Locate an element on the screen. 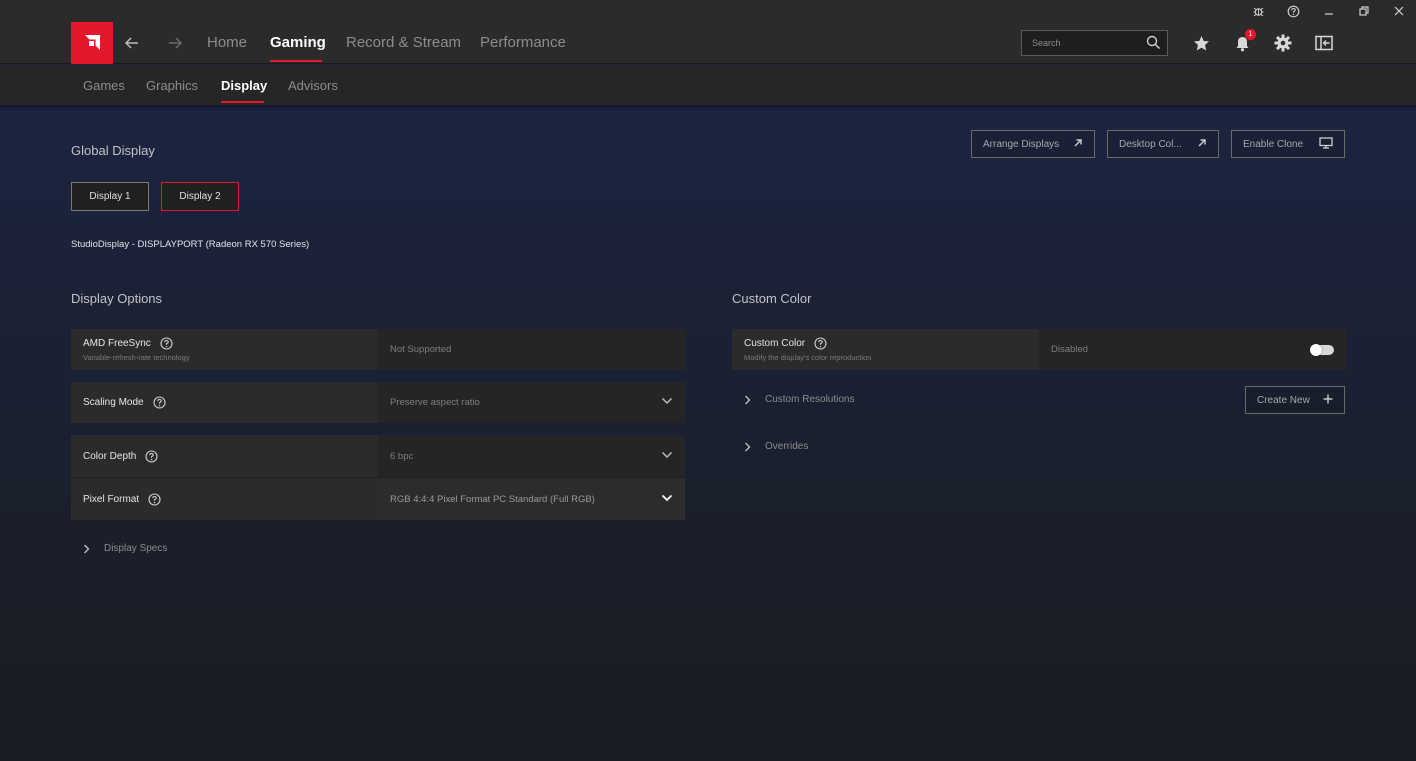  custom-resolutions-label: Custom Resolutions is located at coordinates (810, 399).